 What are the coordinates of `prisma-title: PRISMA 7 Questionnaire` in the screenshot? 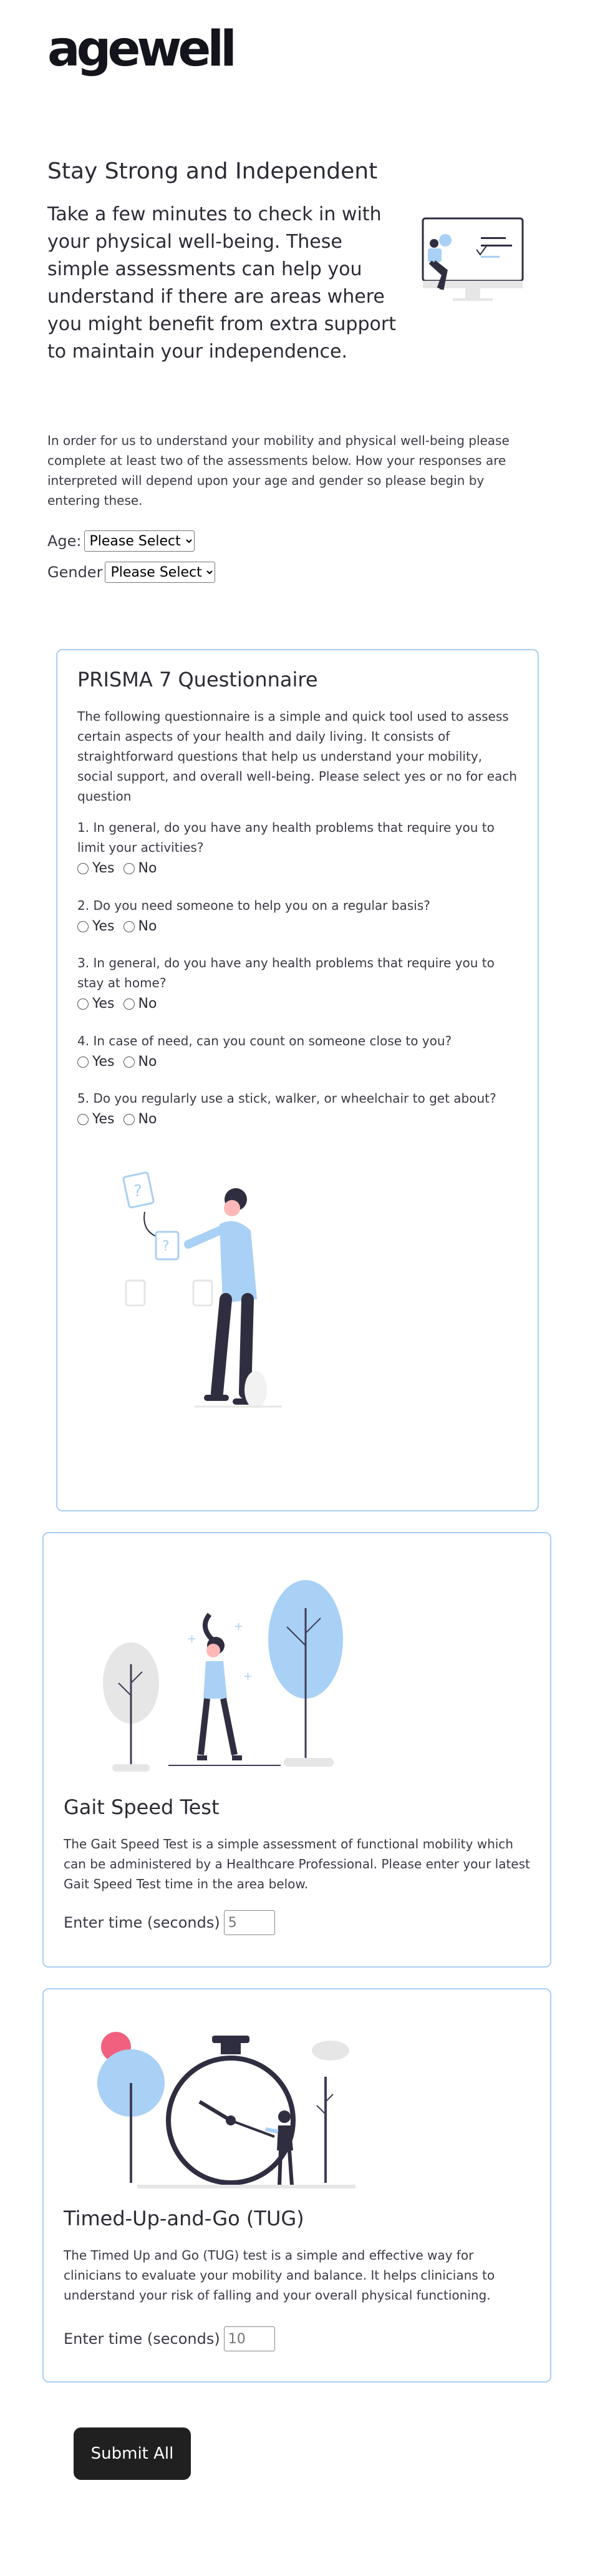 It's located at (198, 679).